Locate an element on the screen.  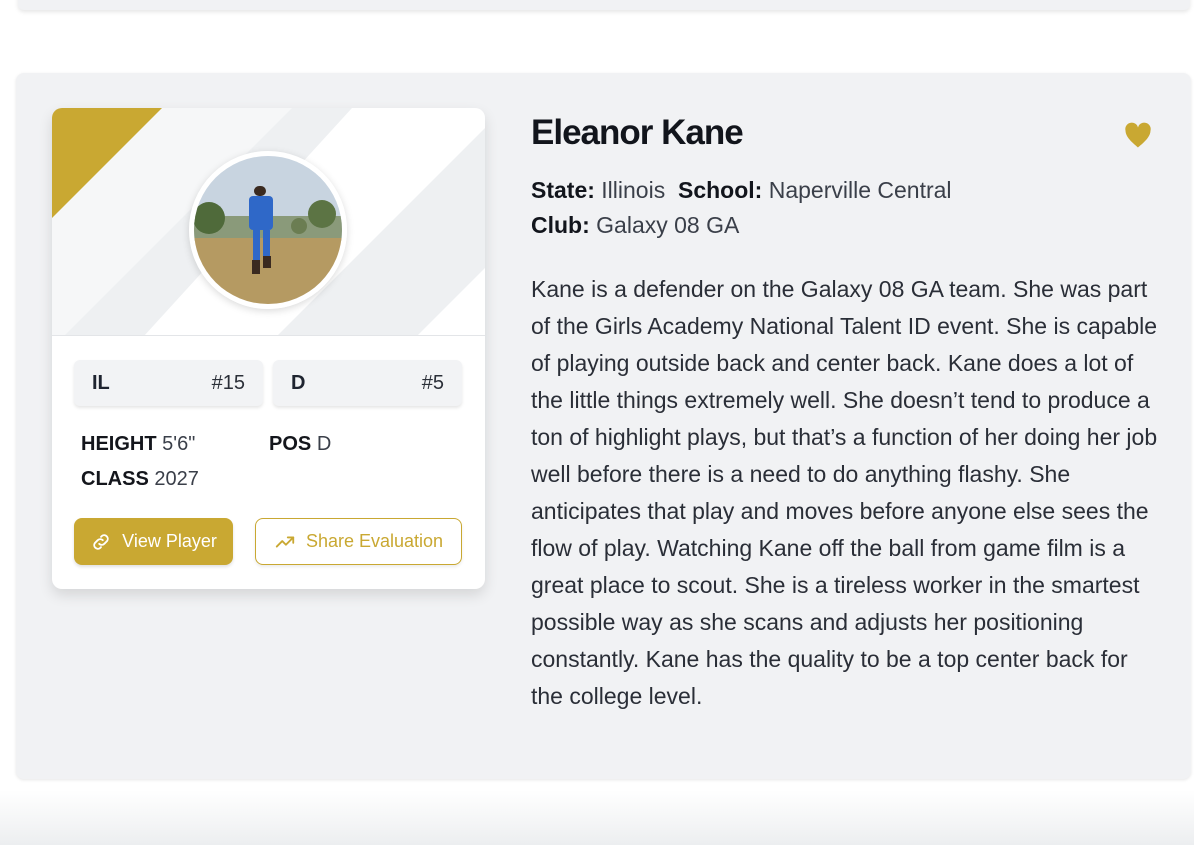
stat-position: POS D is located at coordinates (300, 444).